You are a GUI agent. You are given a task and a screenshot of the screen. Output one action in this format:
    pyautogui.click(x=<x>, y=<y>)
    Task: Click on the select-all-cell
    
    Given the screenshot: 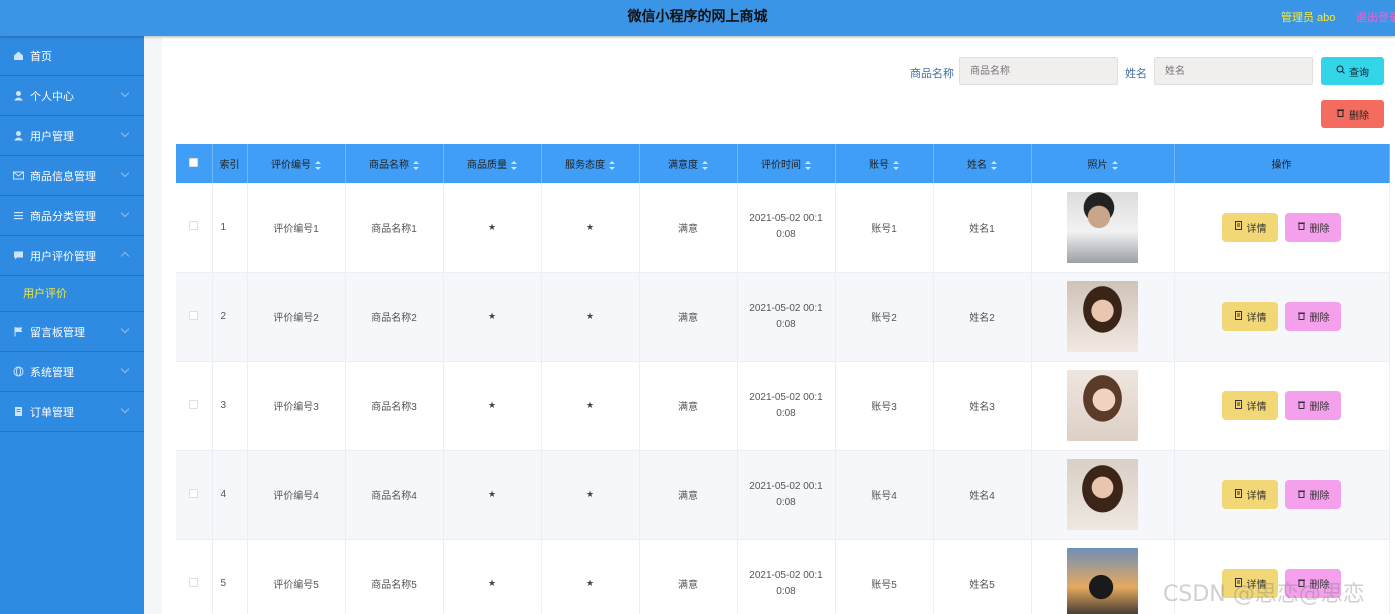 What is the action you would take?
    pyautogui.click(x=194, y=163)
    